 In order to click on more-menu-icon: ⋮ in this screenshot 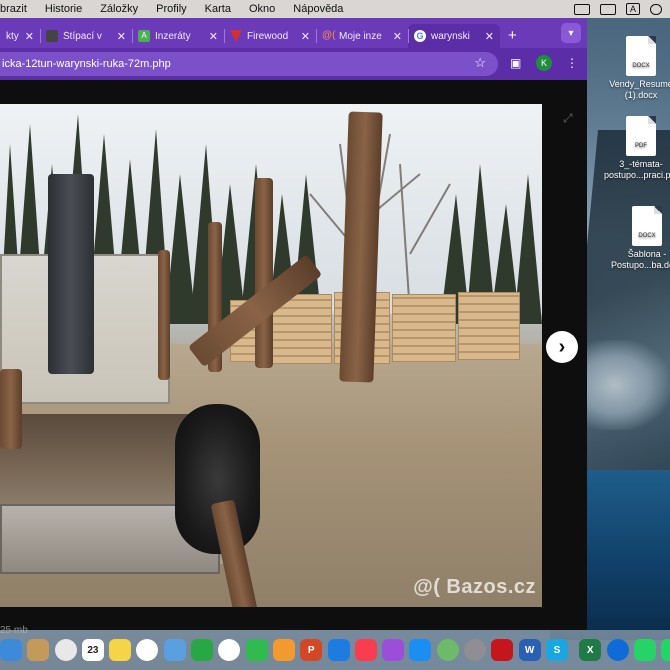, I will do `click(572, 63)`.